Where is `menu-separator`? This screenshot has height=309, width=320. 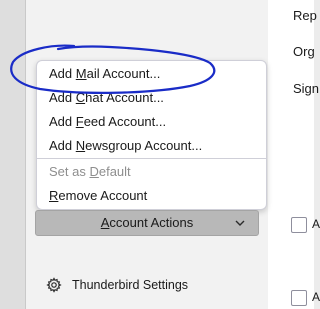
menu-separator is located at coordinates (151, 158).